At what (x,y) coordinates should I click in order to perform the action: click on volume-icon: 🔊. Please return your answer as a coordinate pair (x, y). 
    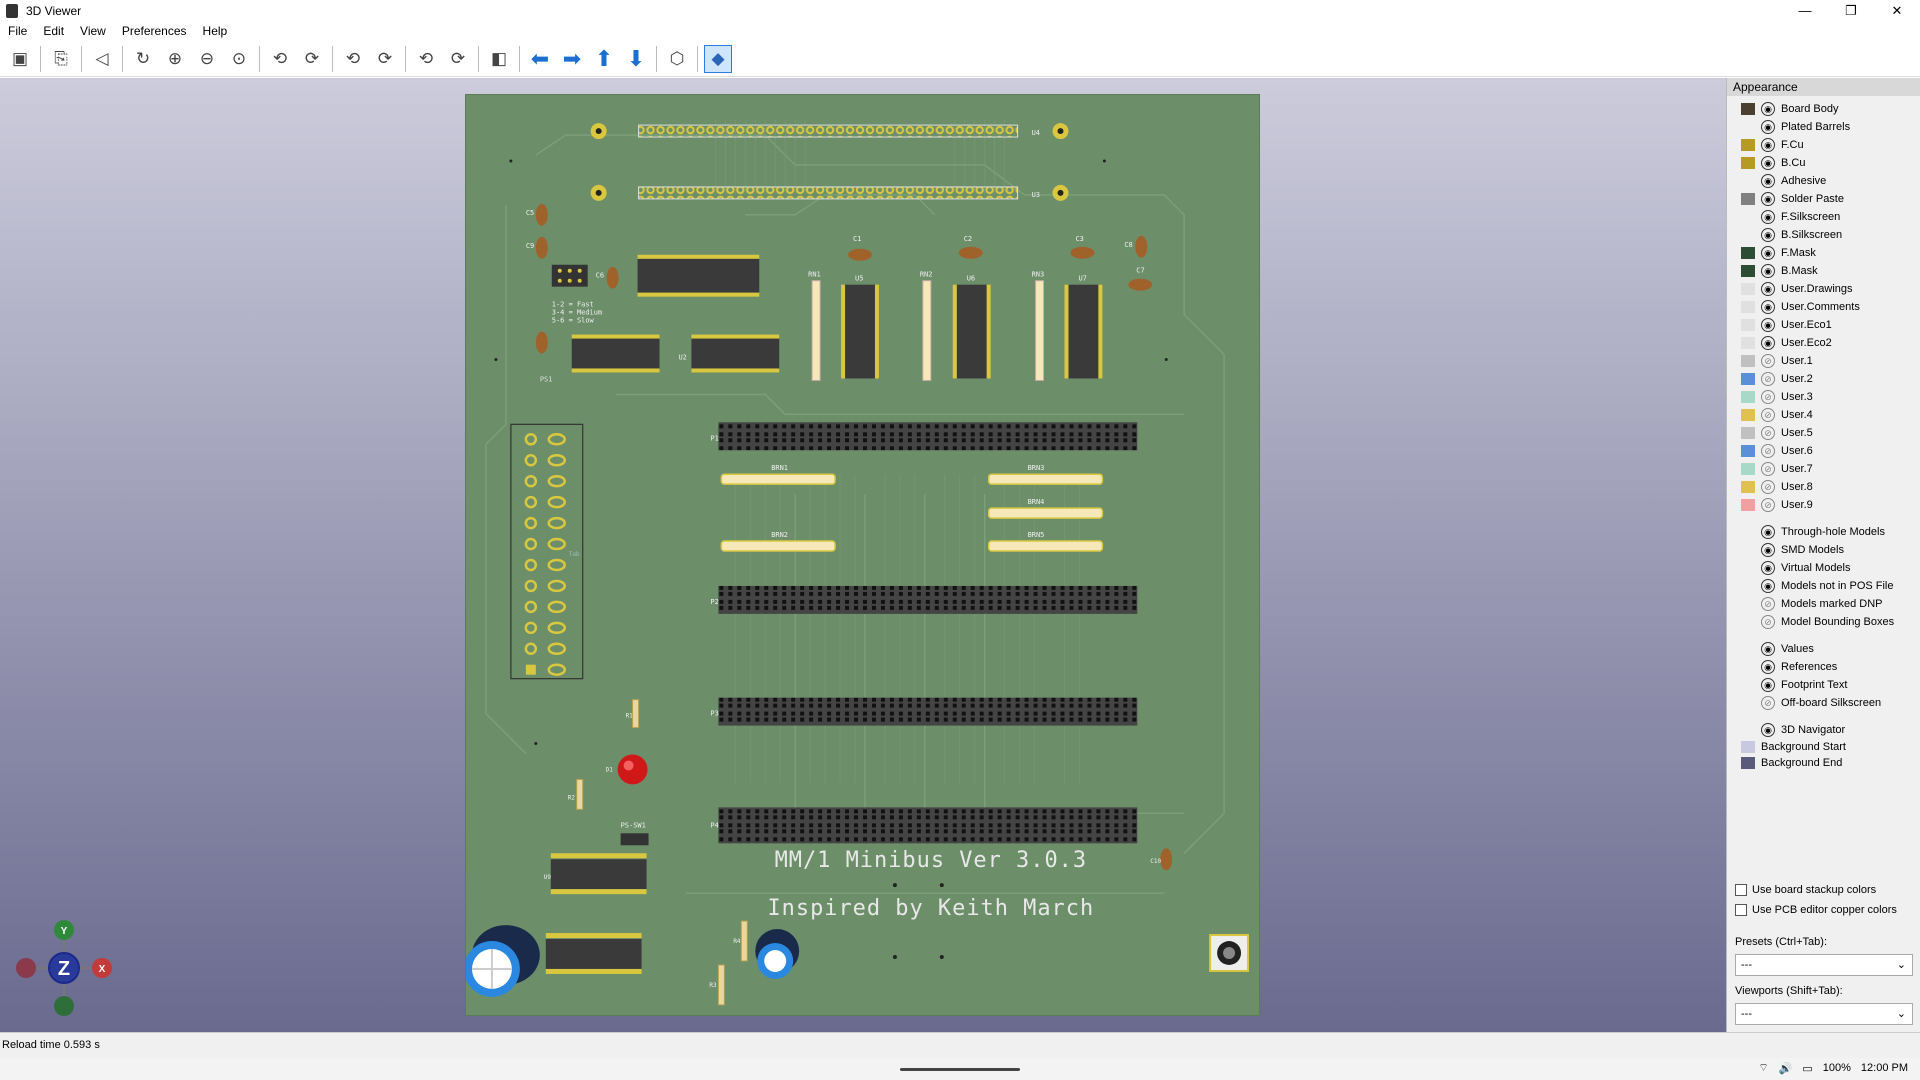
    Looking at the image, I should click on (1786, 1068).